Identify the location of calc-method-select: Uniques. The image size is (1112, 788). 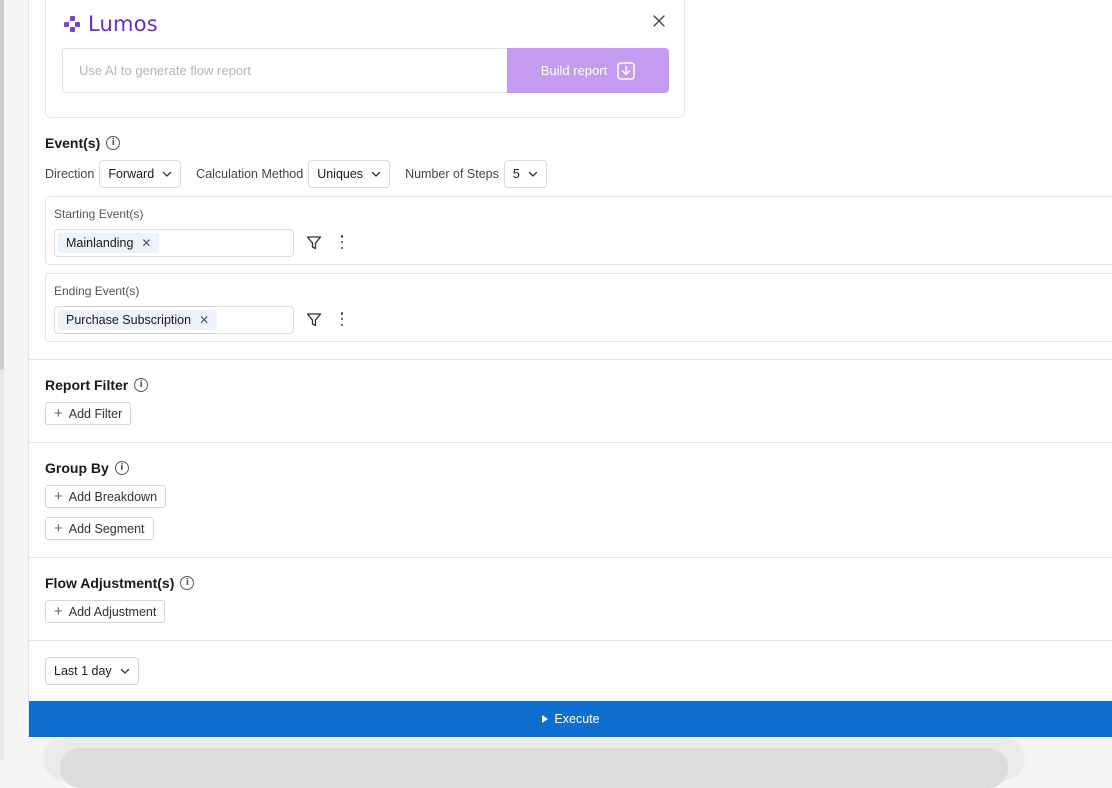
(349, 174).